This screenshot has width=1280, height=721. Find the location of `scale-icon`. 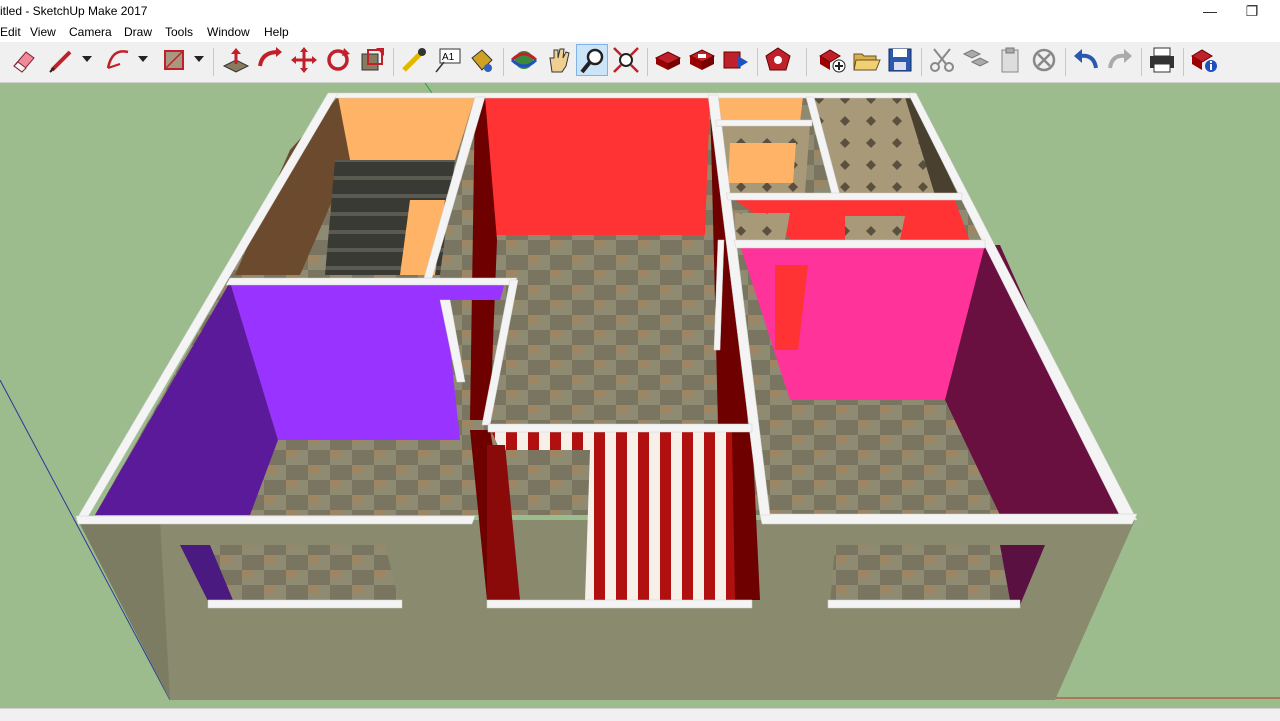

scale-icon is located at coordinates (372, 60).